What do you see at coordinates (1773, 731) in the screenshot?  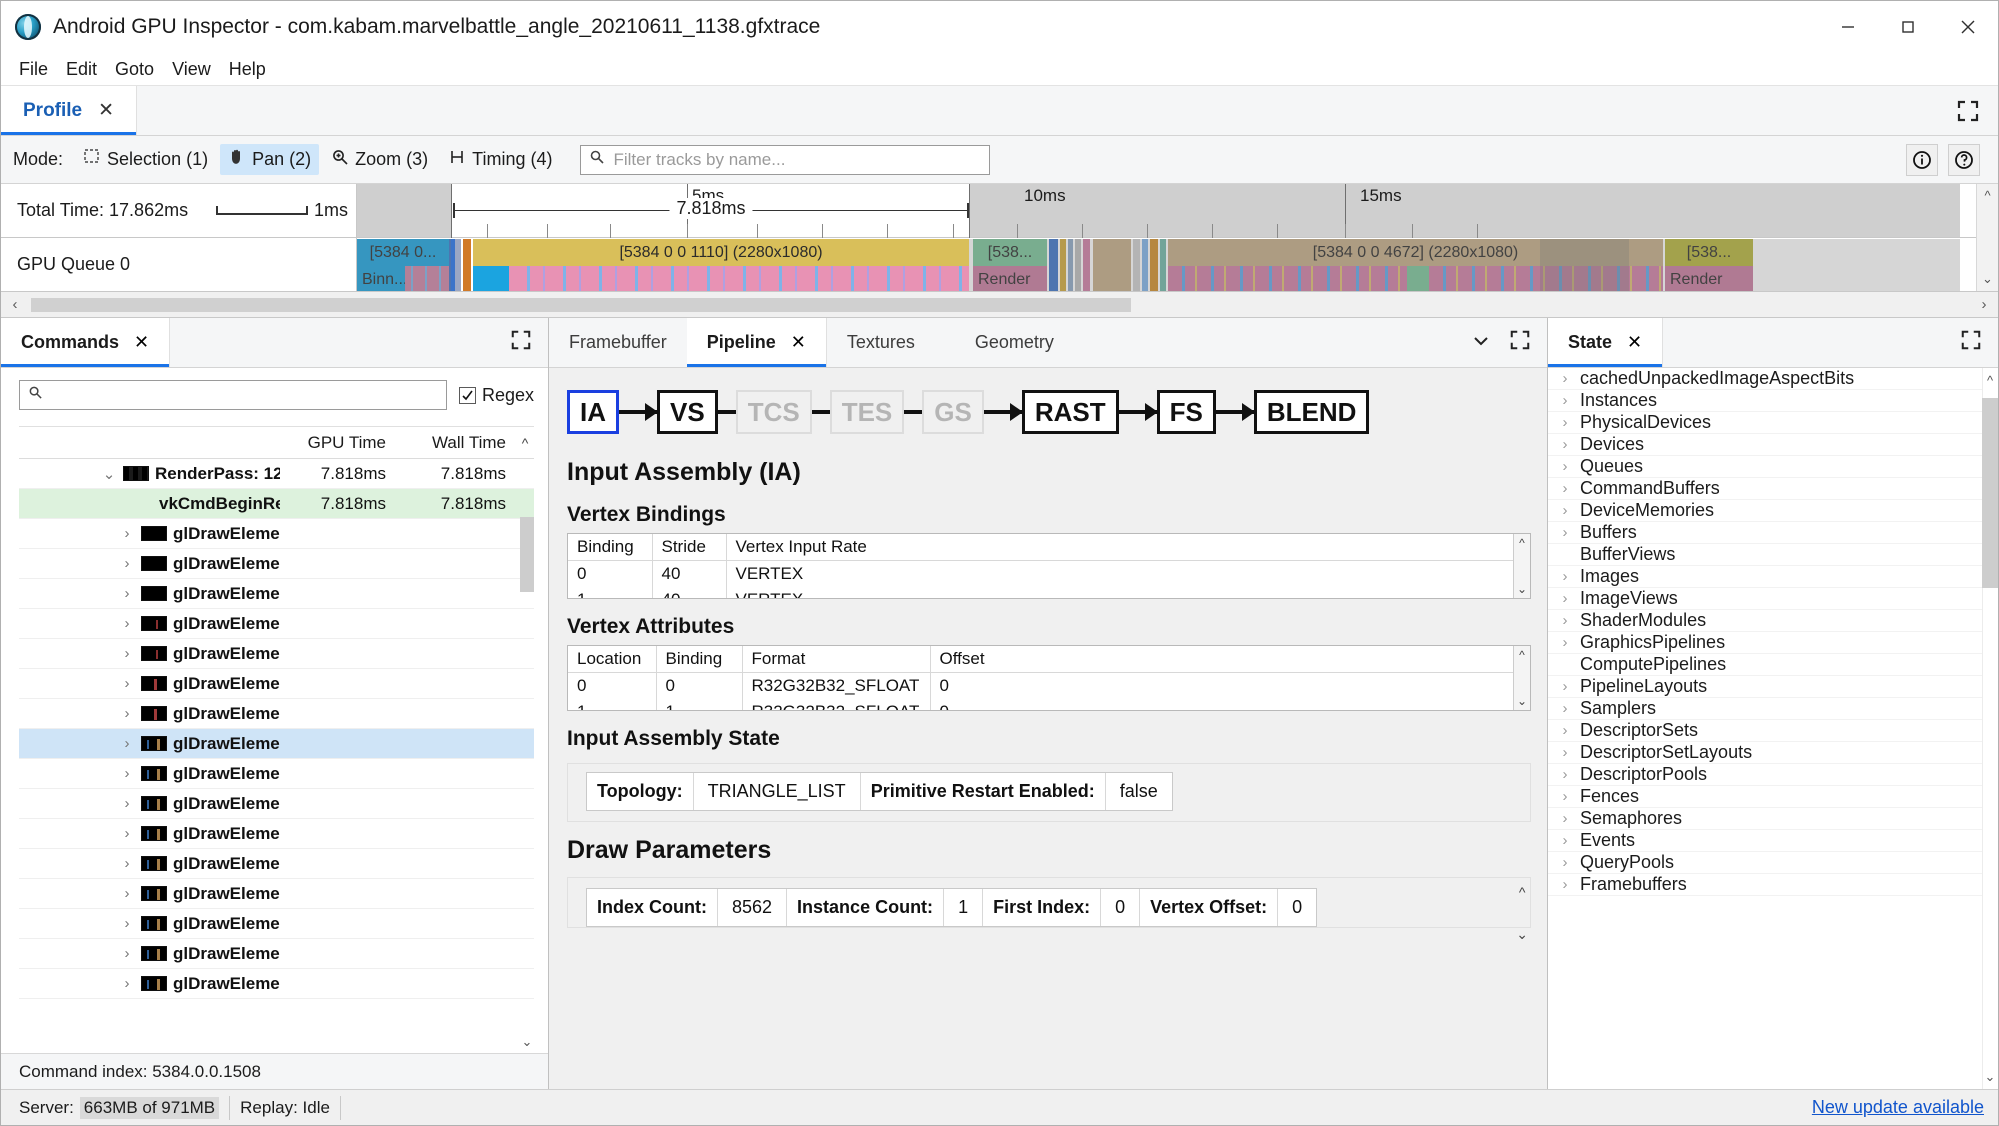 I see `state-tree-item: › DescriptorSets` at bounding box center [1773, 731].